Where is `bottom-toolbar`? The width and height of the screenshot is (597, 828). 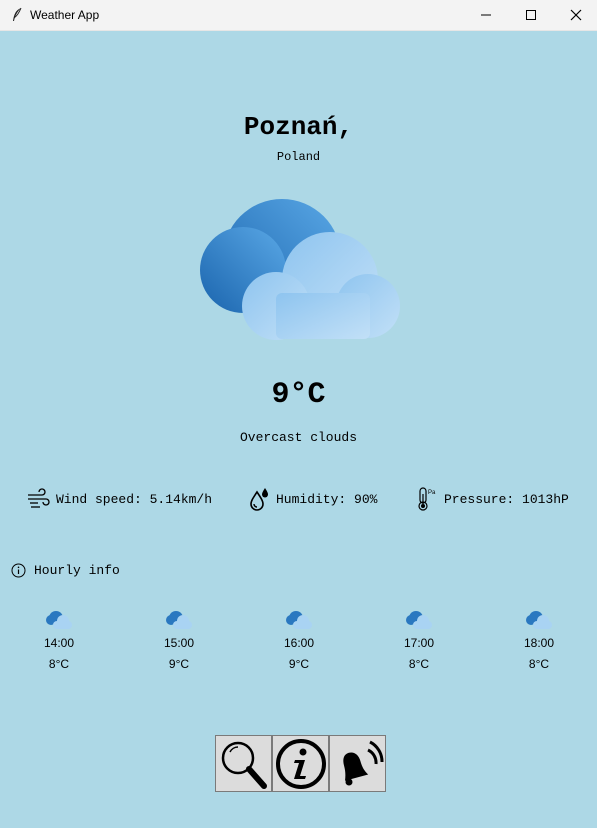 bottom-toolbar is located at coordinates (300, 763).